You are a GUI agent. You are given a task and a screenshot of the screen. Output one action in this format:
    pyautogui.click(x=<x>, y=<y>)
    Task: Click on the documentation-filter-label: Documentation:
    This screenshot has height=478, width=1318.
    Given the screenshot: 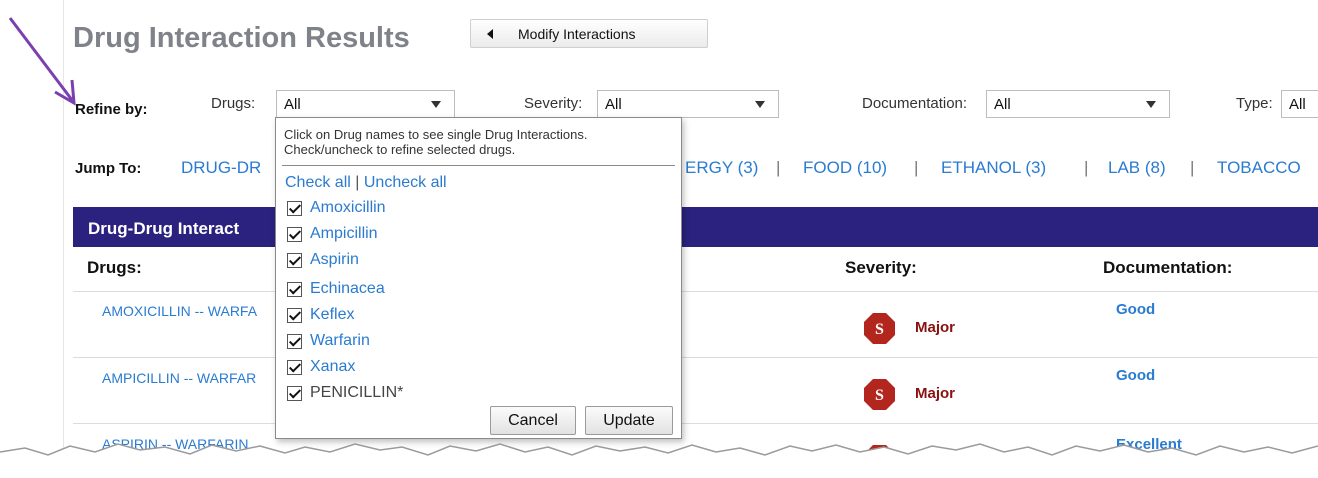 What is the action you would take?
    pyautogui.click(x=915, y=103)
    